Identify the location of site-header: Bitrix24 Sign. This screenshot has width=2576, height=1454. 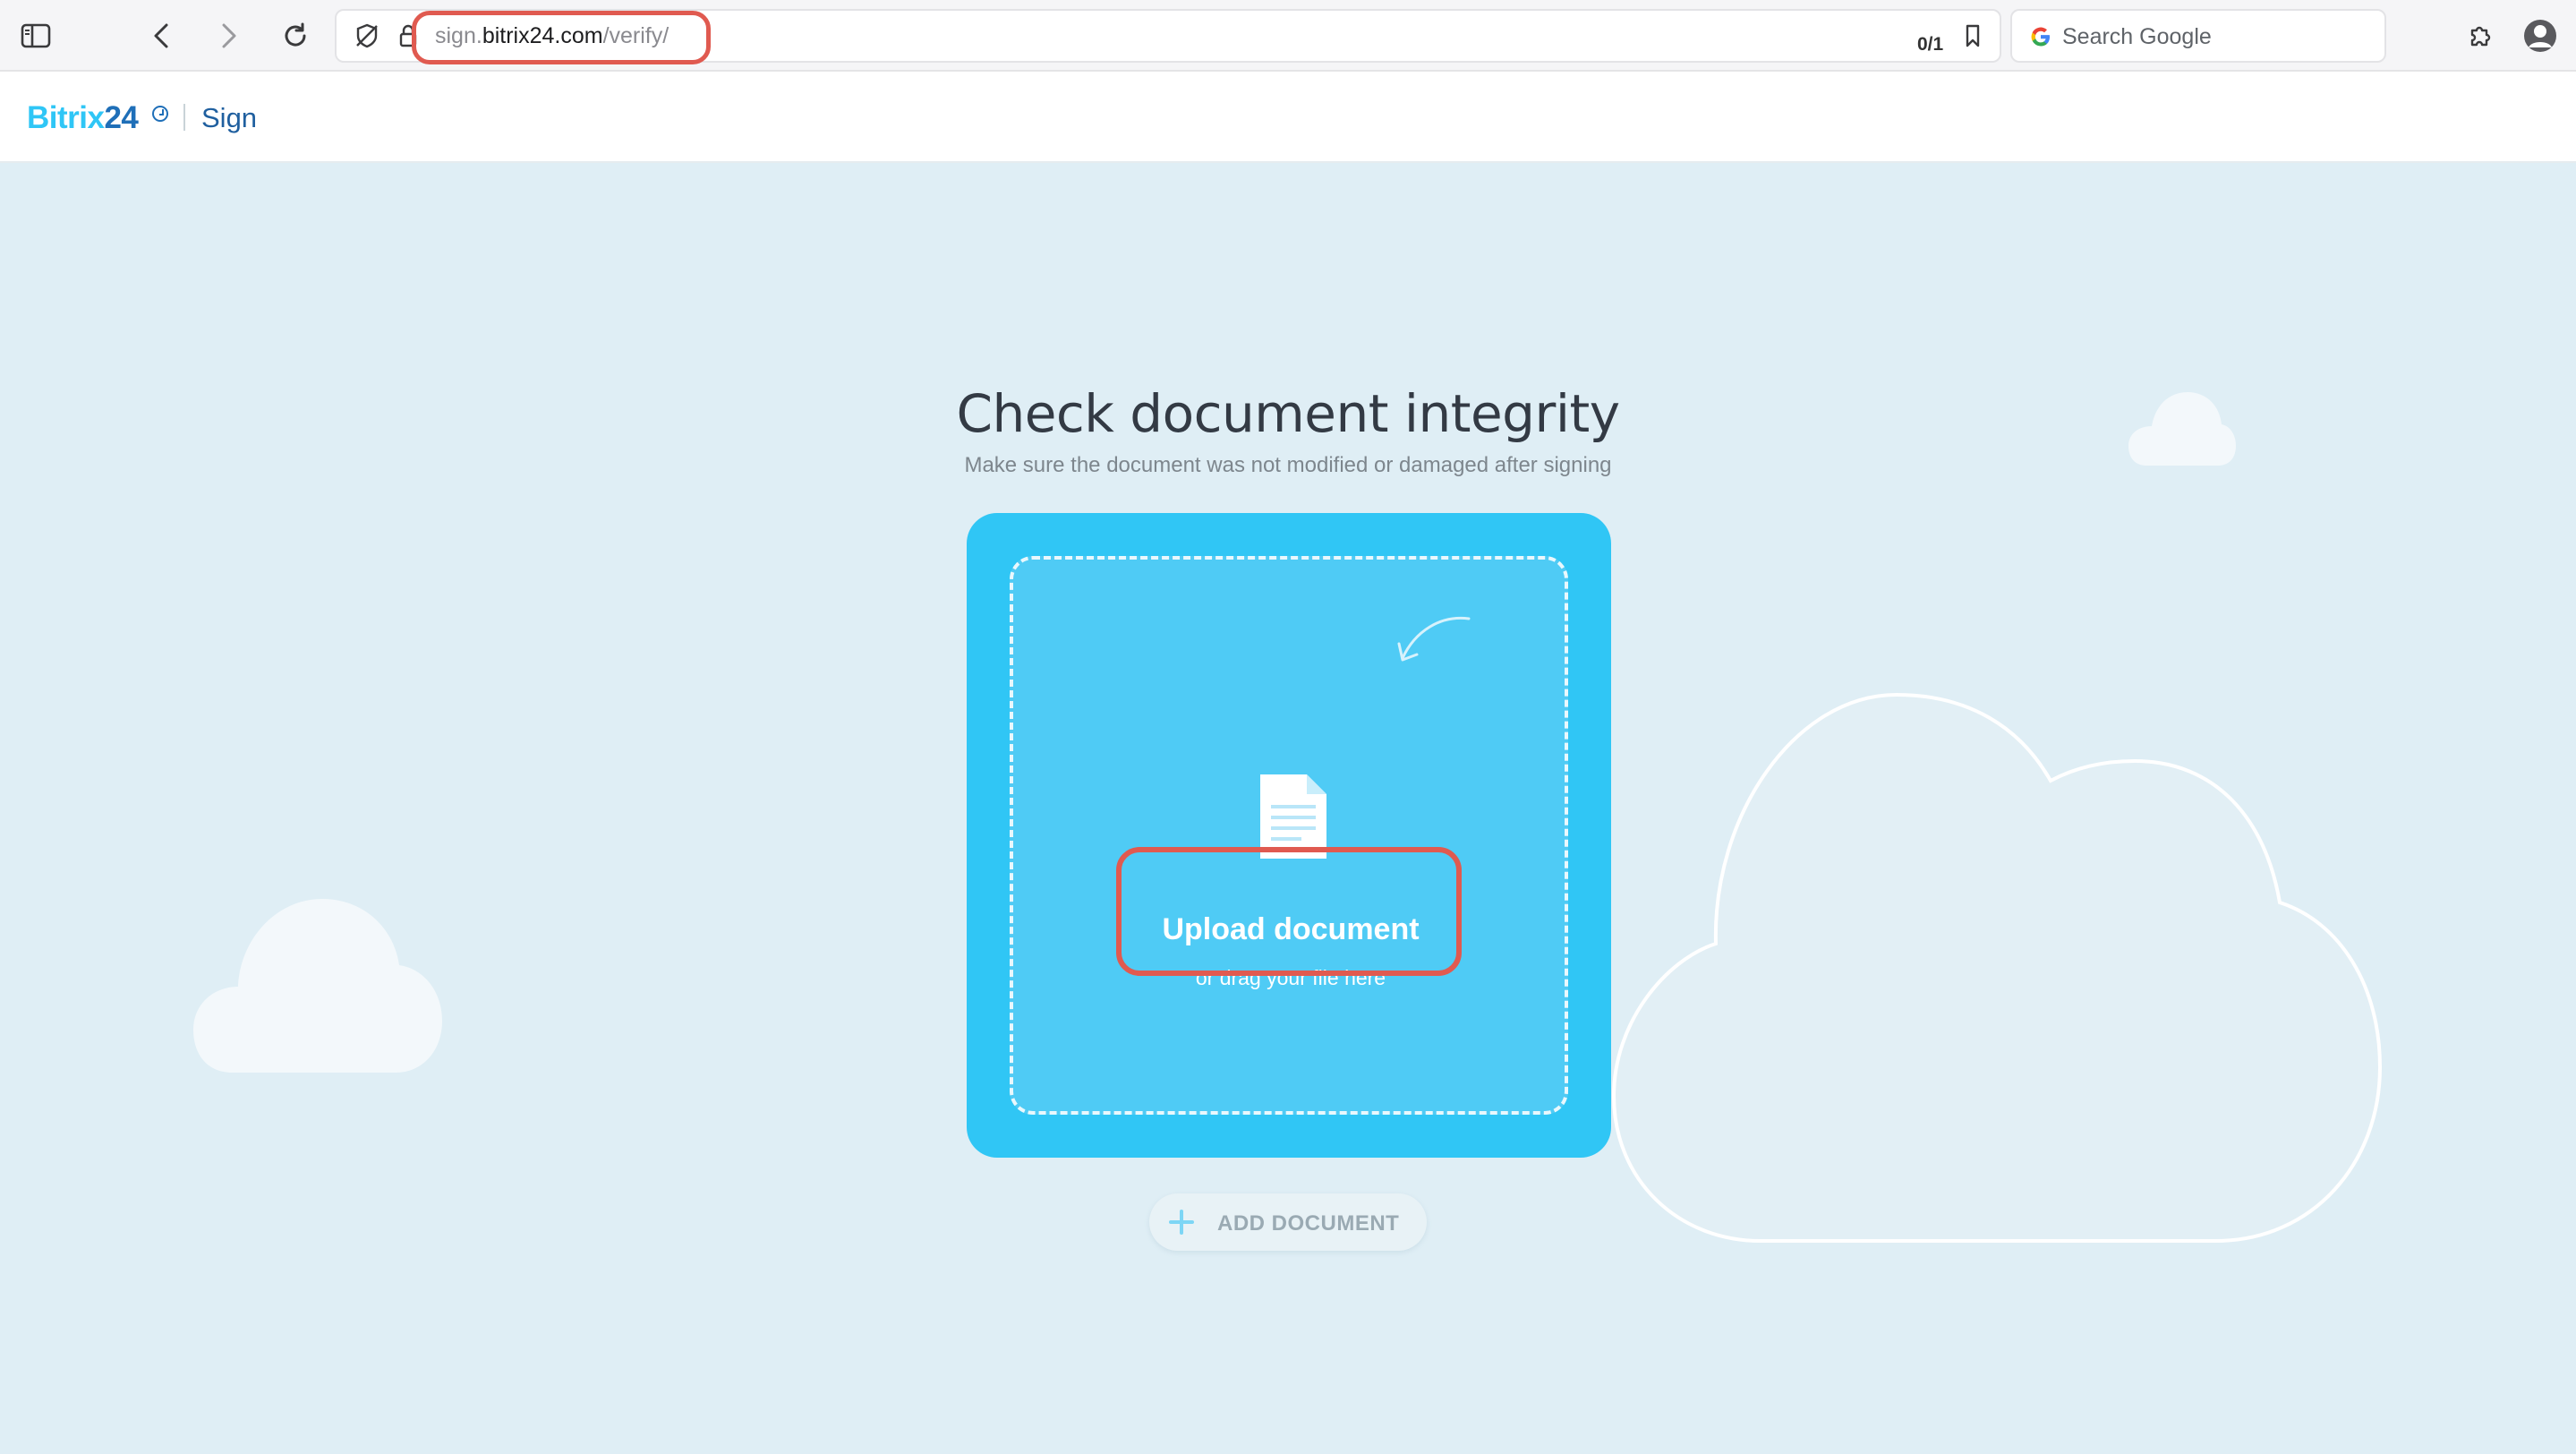
(1288, 117).